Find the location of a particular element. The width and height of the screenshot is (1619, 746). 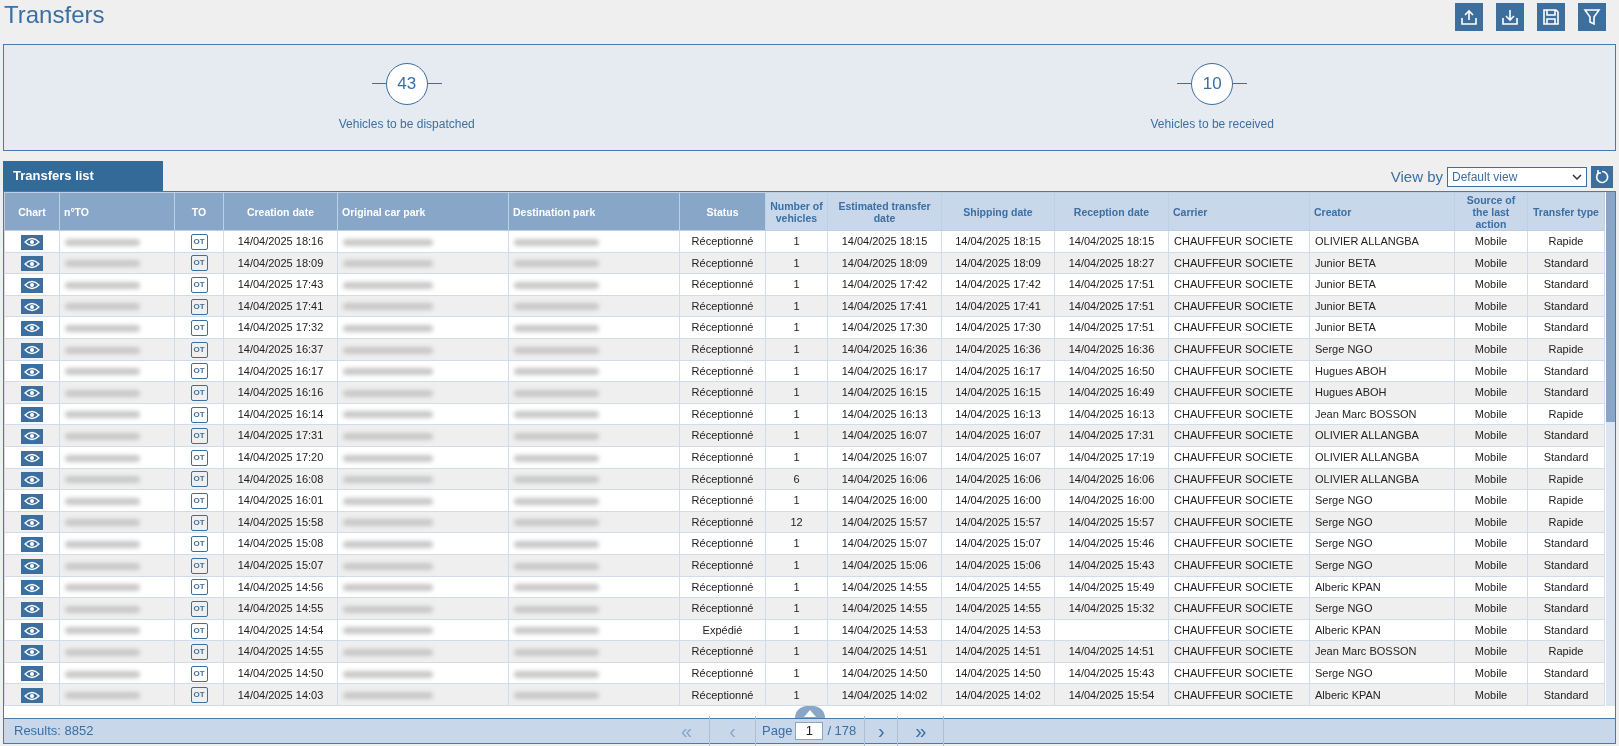

table-cell: 14/04/2025 18:27 is located at coordinates (1111, 263).